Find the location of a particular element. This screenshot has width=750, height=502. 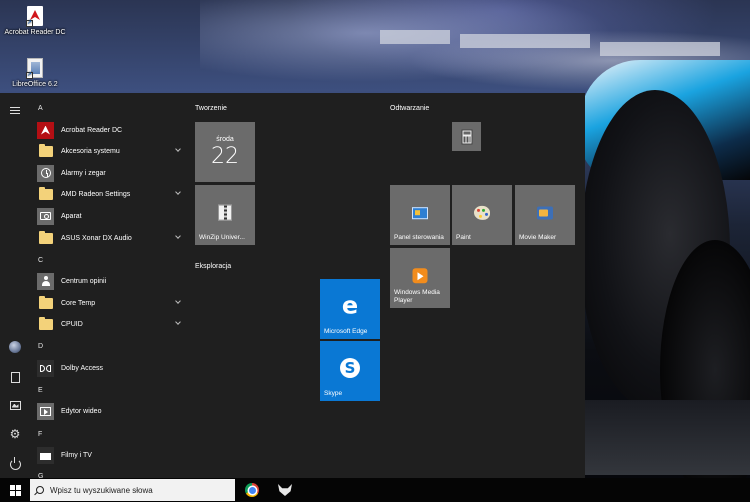

tile-windows-media-player: Windows Media Player is located at coordinates (420, 278).